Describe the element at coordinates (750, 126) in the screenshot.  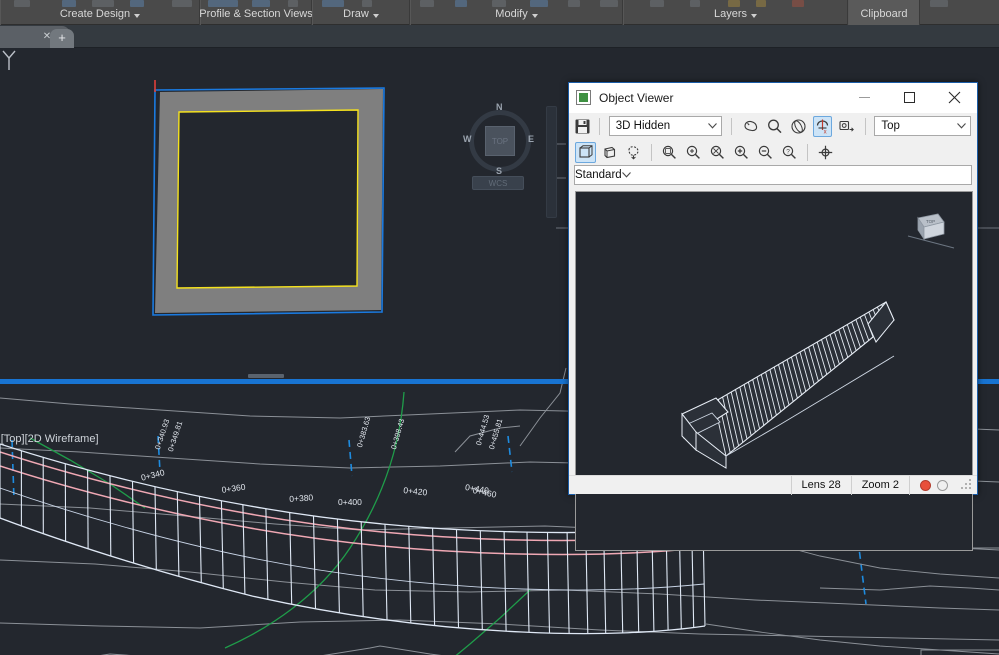
I see `pan-icon` at that location.